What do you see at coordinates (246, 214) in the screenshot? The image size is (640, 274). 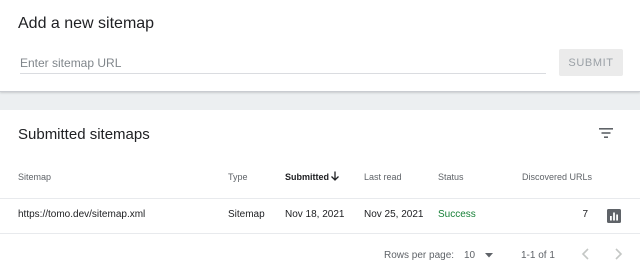 I see `cell-type: Sitemap` at bounding box center [246, 214].